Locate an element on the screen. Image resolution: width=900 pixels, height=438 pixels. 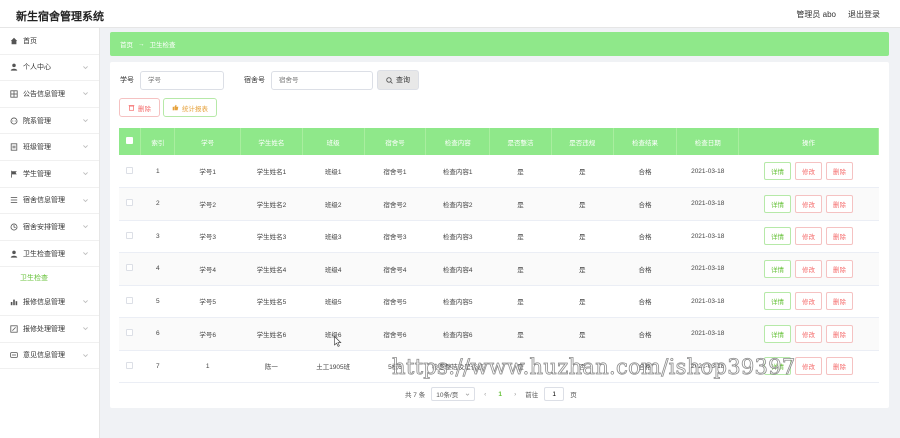
table-cell: 宿舍号3 is located at coordinates (395, 236).